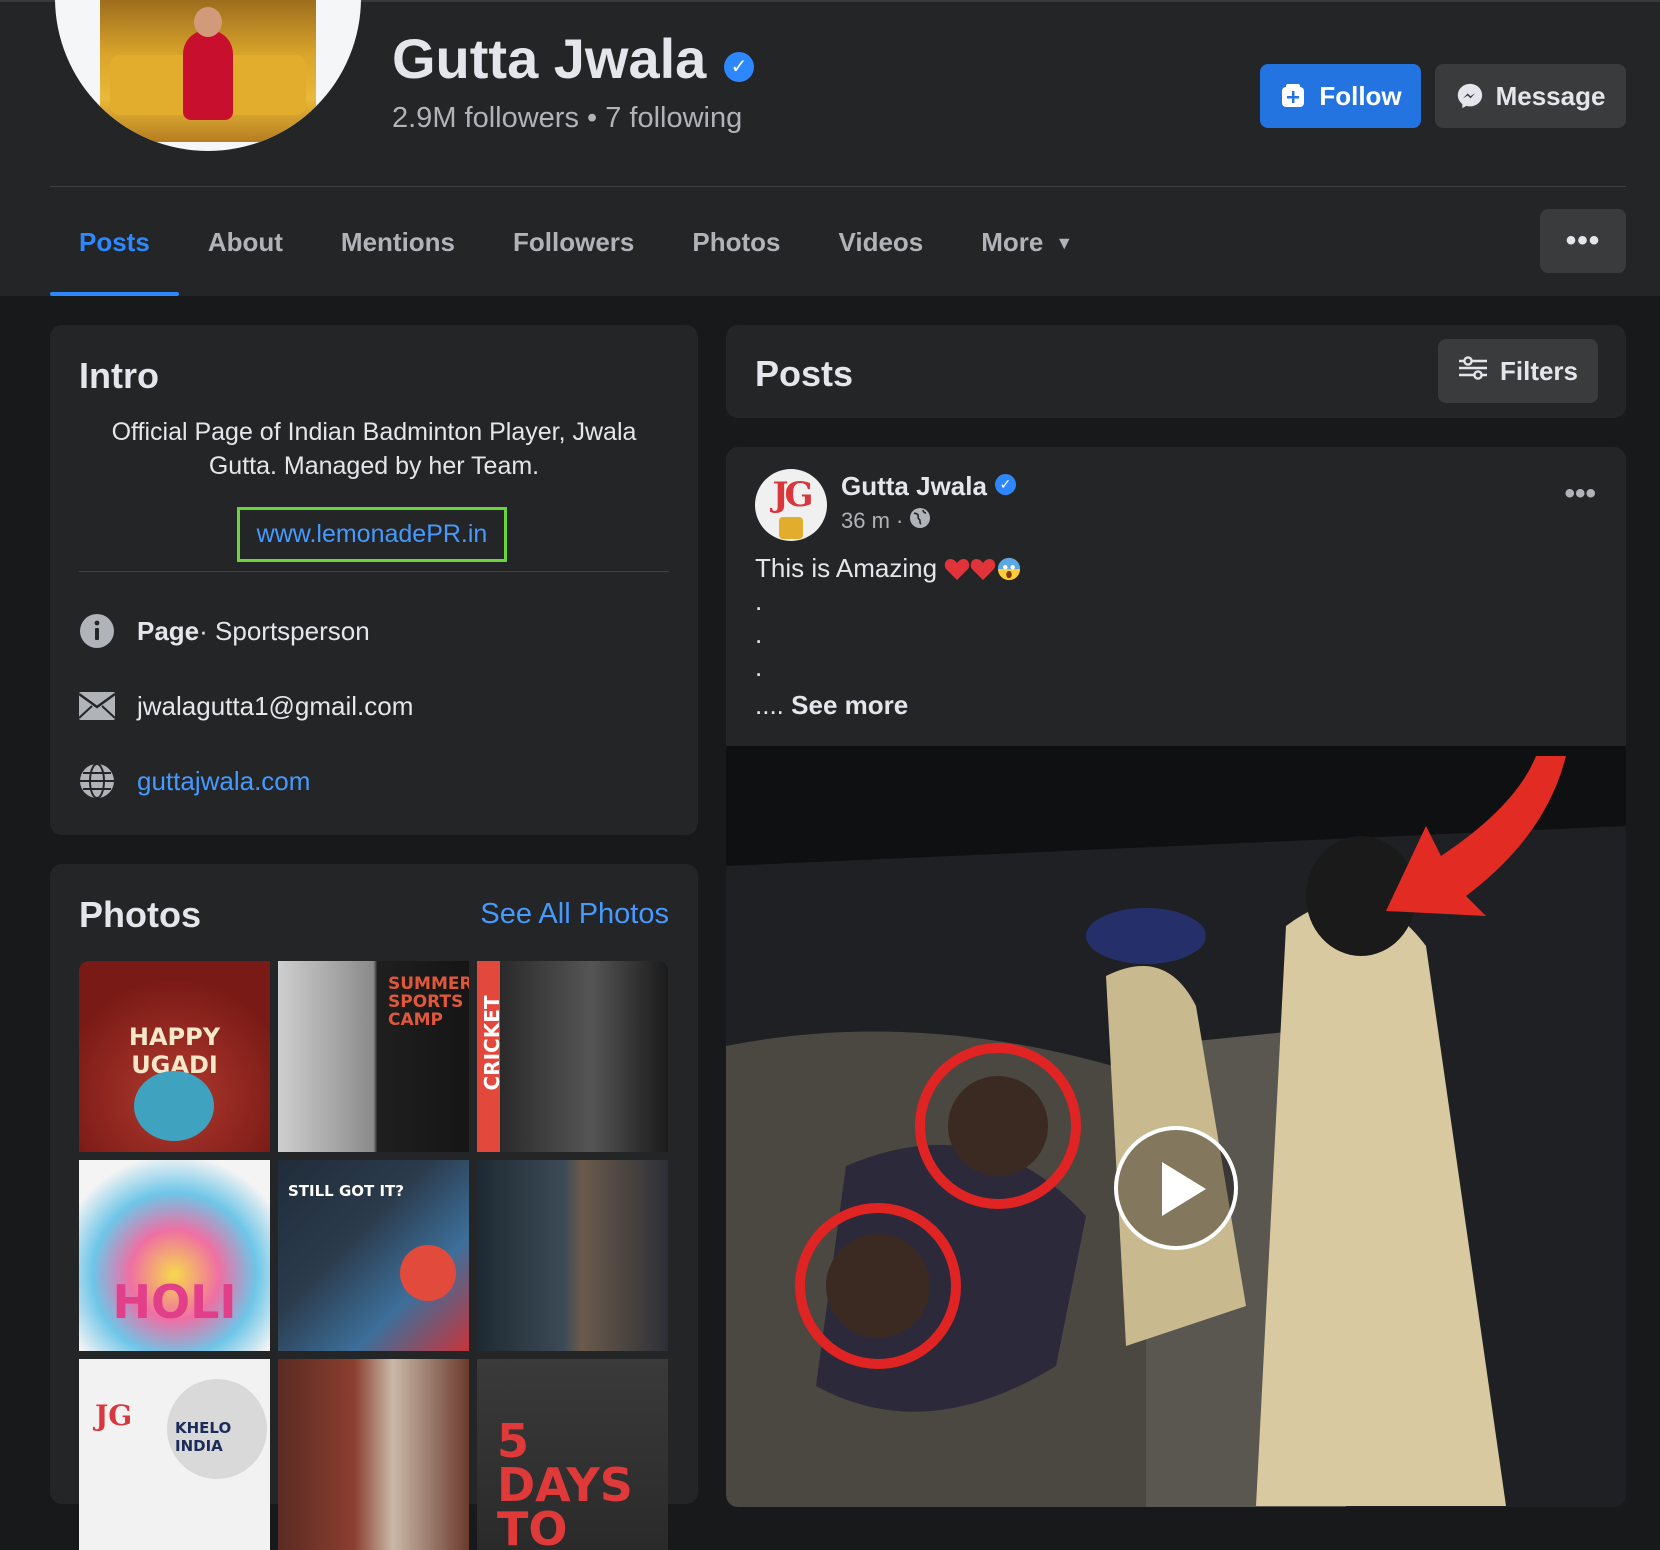 The width and height of the screenshot is (1660, 1550). Describe the element at coordinates (572, 1056) in the screenshot. I see `photo-tile: CRICKET` at that location.